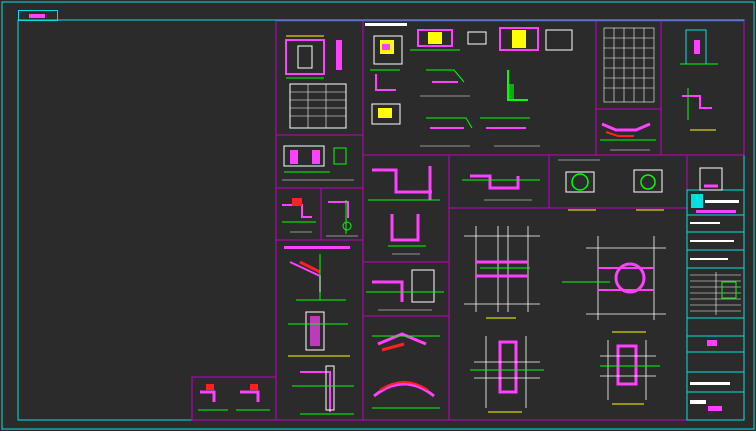 The width and height of the screenshot is (756, 431). I want to click on detail-c1, so click(501, 187).